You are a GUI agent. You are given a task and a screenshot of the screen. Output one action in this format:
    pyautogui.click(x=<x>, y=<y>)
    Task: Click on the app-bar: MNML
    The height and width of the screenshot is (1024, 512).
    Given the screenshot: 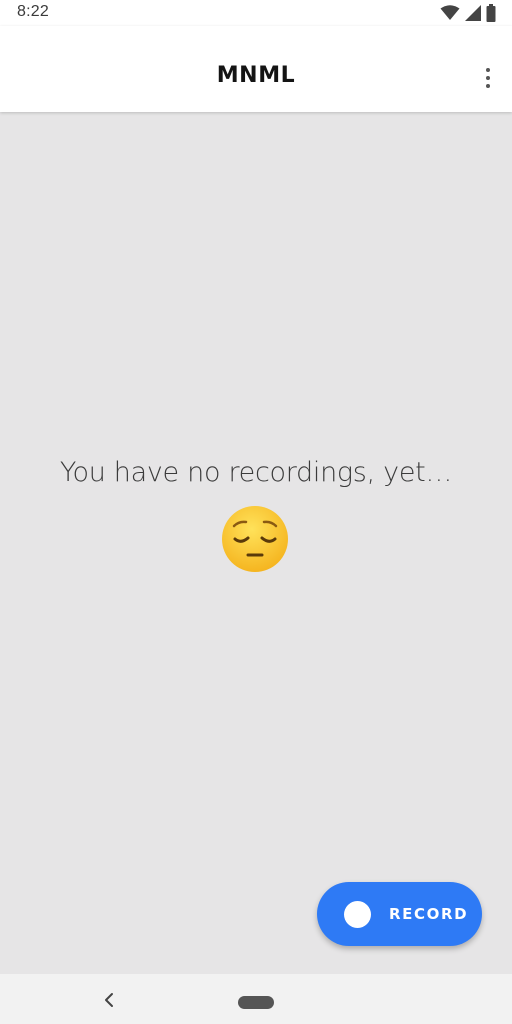 What is the action you would take?
    pyautogui.click(x=256, y=69)
    